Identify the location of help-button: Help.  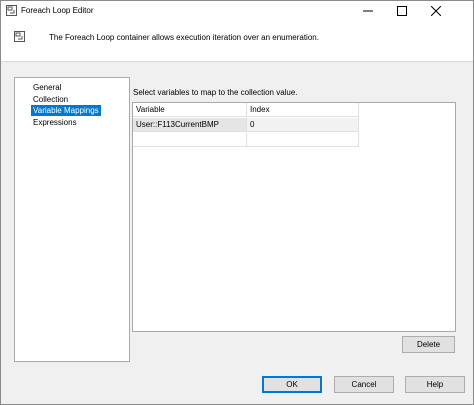
(435, 384).